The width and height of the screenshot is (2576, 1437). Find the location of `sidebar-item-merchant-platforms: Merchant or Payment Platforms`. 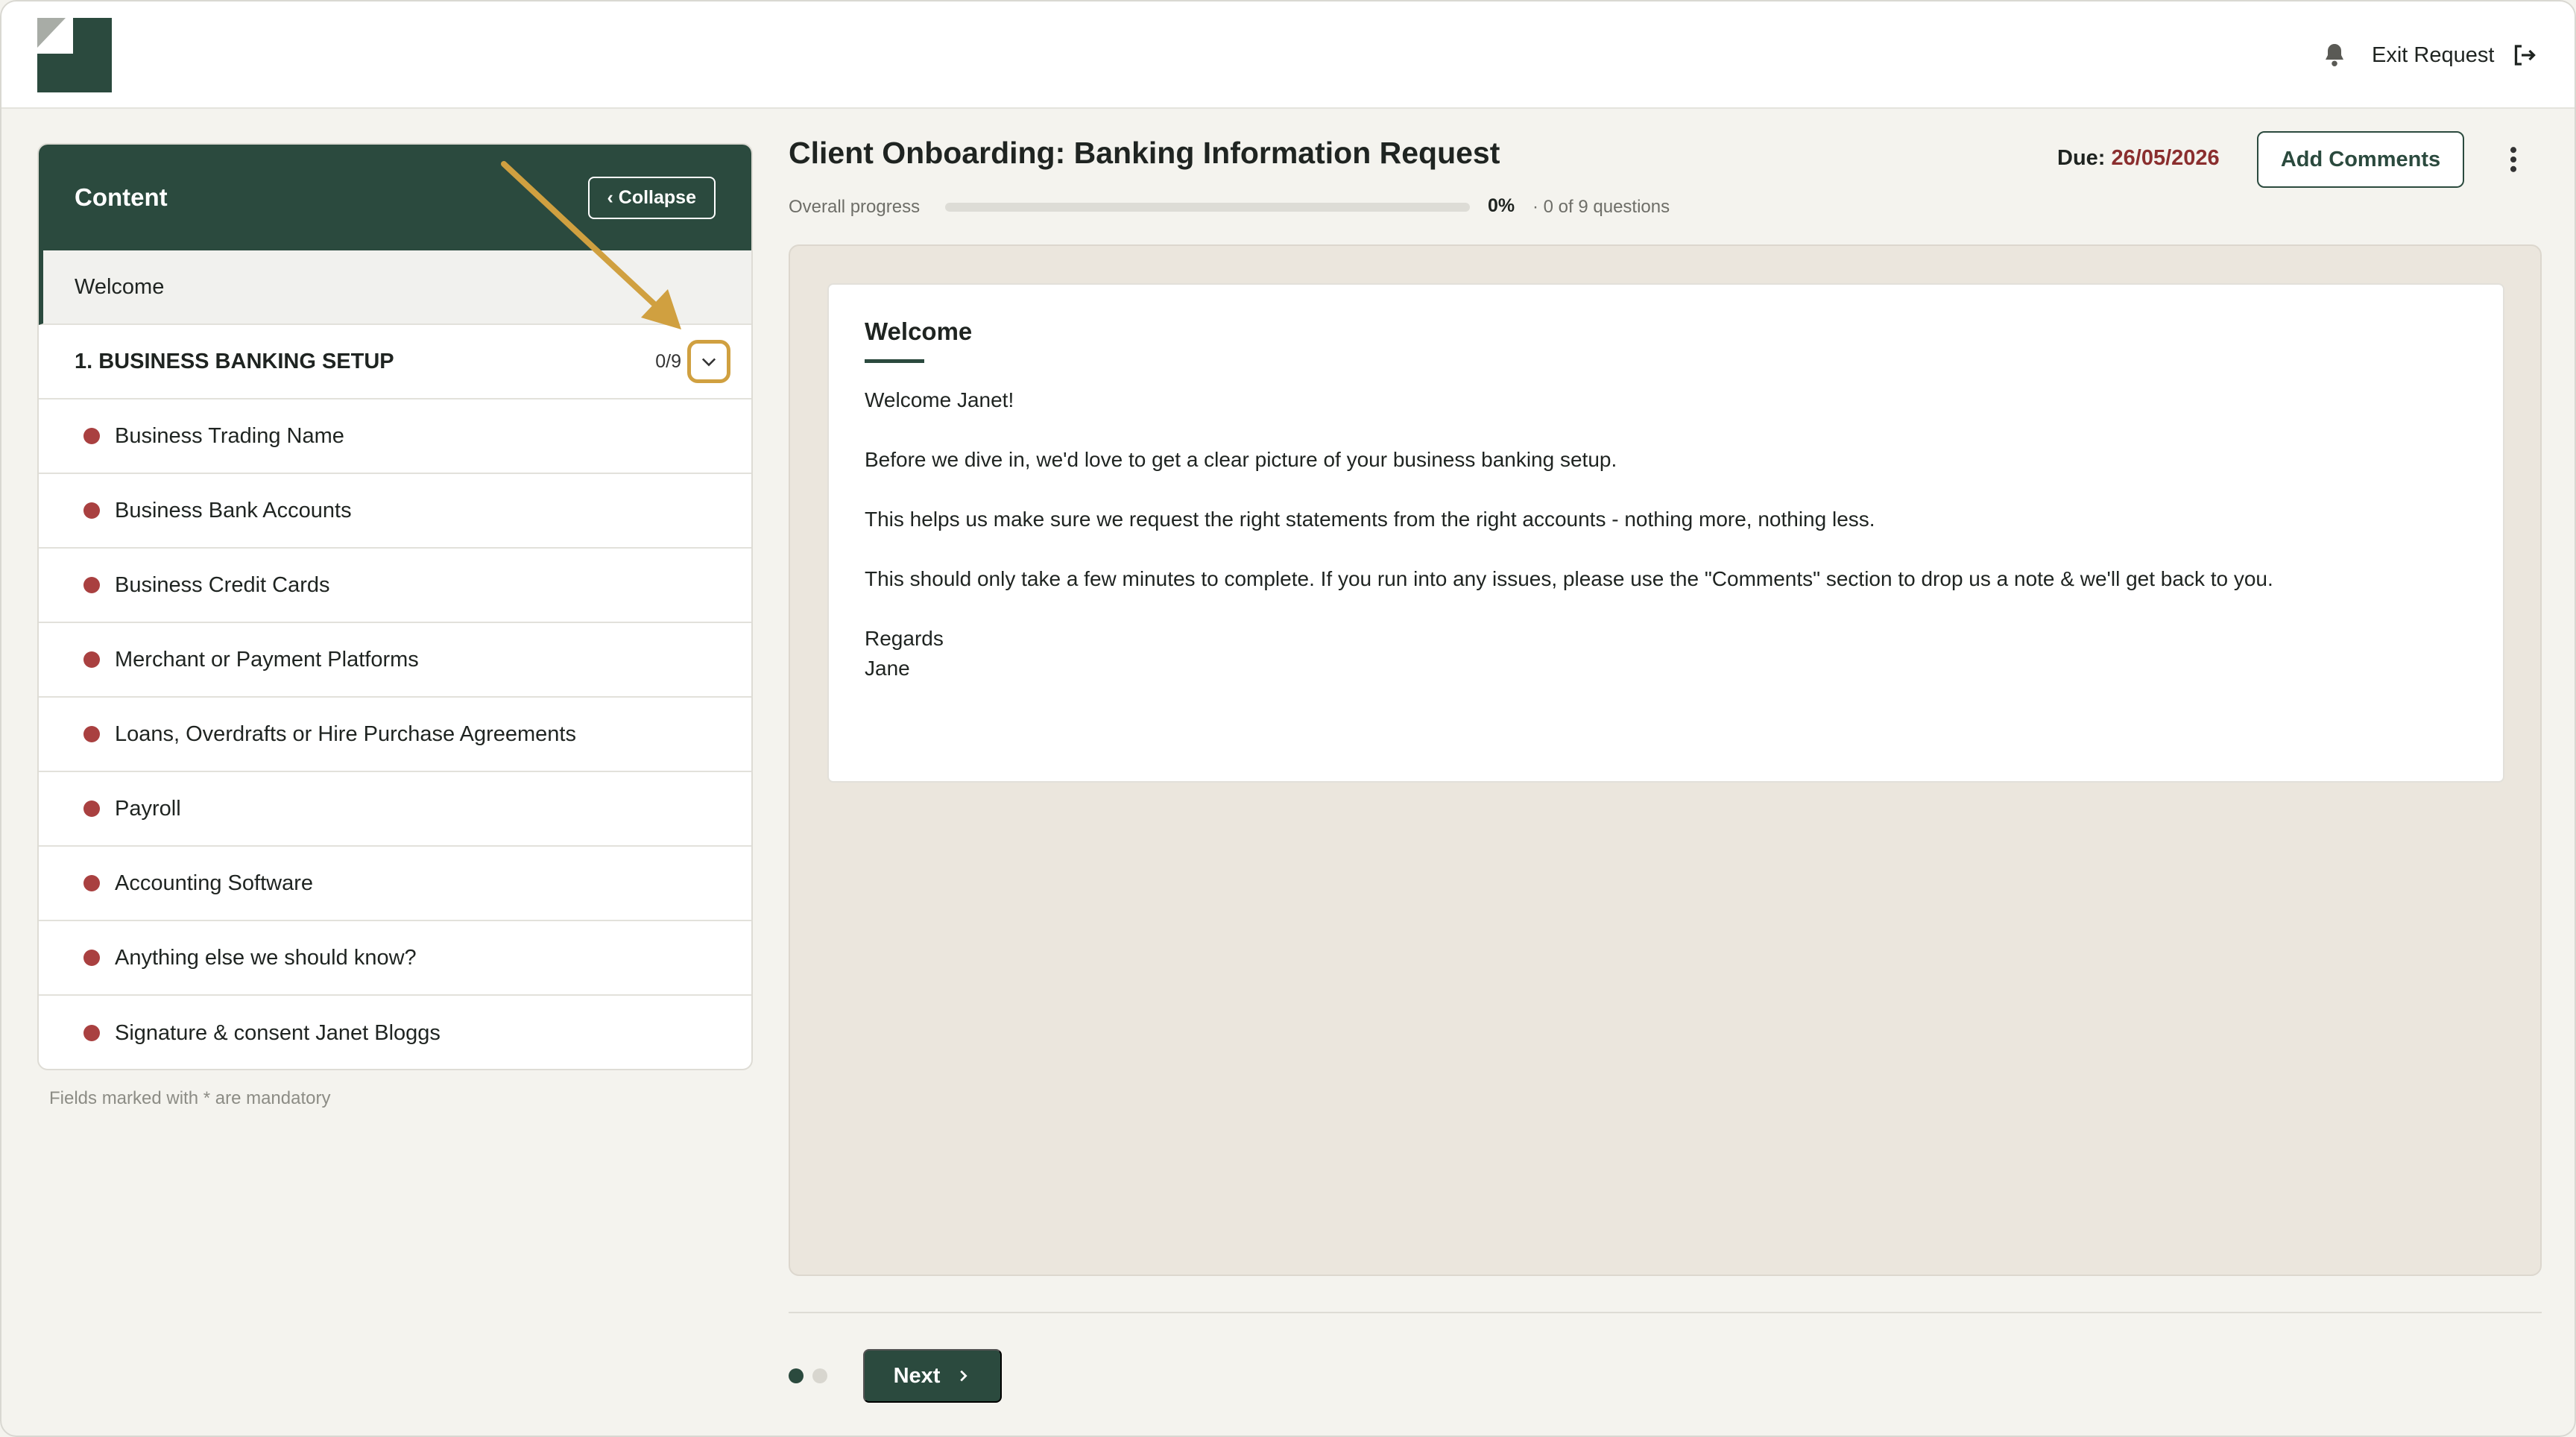

sidebar-item-merchant-platforms: Merchant or Payment Platforms is located at coordinates (395, 660).